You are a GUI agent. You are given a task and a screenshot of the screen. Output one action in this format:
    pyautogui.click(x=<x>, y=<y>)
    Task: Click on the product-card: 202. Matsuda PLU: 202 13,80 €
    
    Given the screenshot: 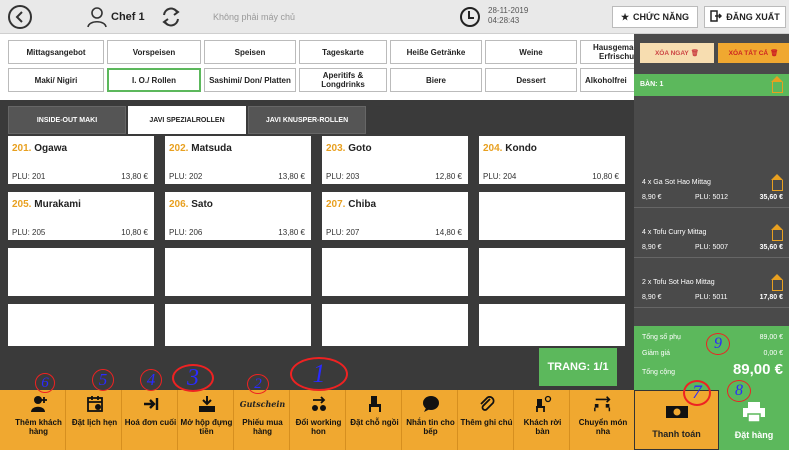 What is the action you would take?
    pyautogui.click(x=238, y=160)
    